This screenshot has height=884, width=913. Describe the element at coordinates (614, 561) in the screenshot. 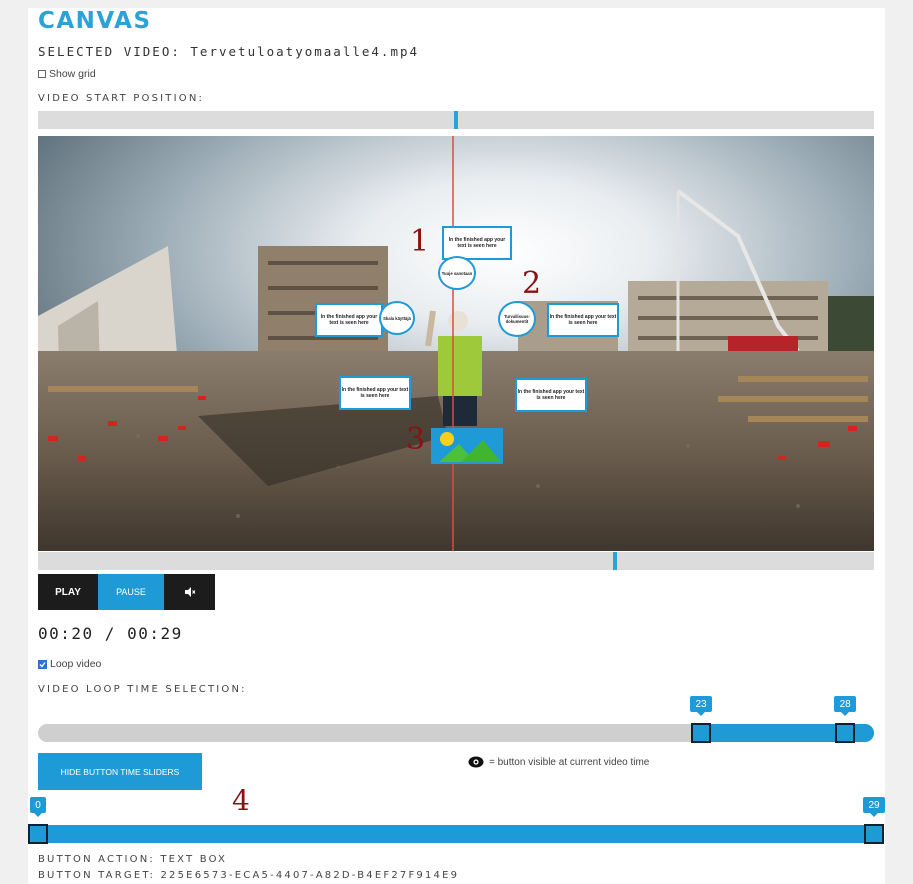

I see `playback-position-thumb` at that location.